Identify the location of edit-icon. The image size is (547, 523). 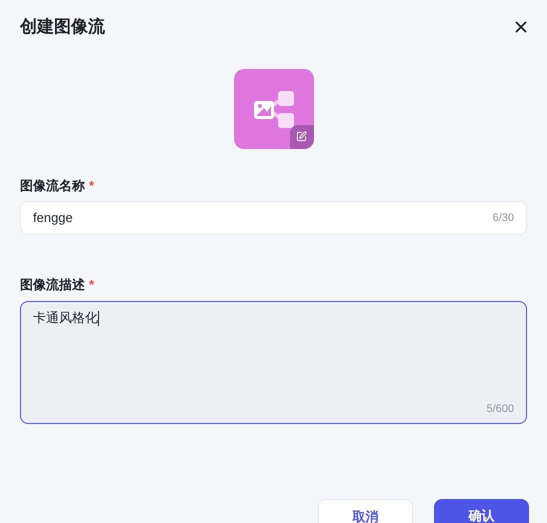
(302, 136).